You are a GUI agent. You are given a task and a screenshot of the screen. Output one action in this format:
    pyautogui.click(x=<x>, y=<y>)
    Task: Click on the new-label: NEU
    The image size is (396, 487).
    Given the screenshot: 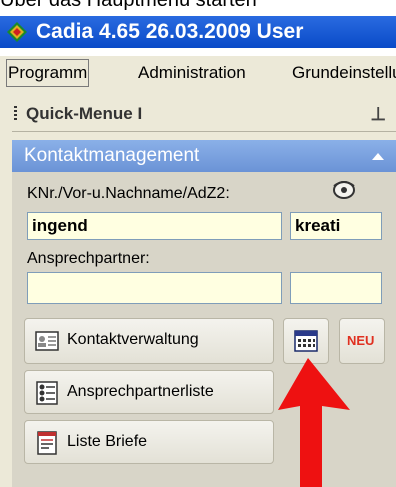 What is the action you would take?
    pyautogui.click(x=361, y=340)
    